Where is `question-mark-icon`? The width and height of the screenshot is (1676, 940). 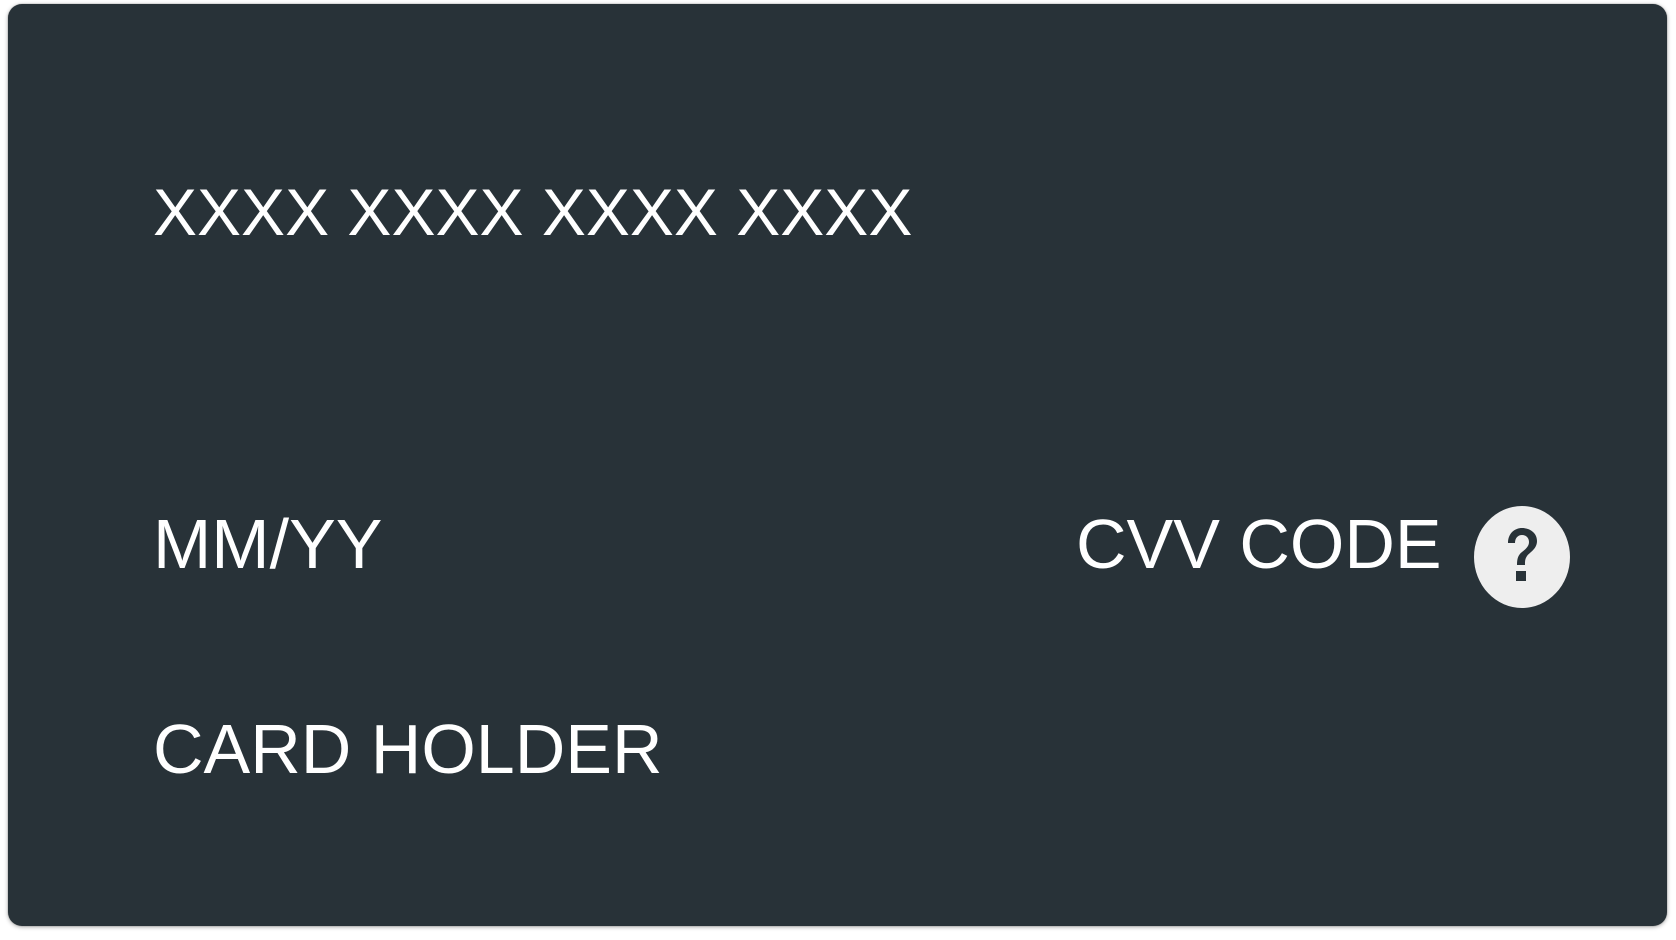
question-mark-icon is located at coordinates (1522, 557).